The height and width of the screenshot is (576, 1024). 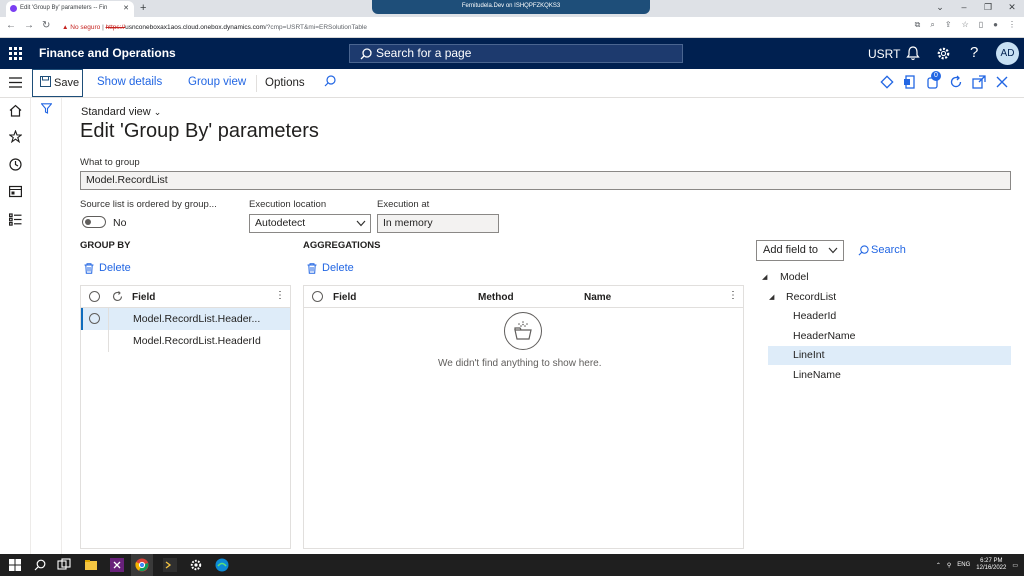 I want to click on what-to-group-field: Model.RecordList, so click(x=545, y=180).